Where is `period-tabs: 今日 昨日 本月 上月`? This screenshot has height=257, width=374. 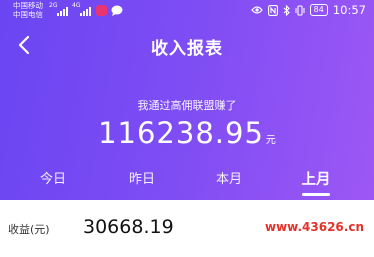 period-tabs: 今日 昨日 本月 上月 is located at coordinates (187, 184).